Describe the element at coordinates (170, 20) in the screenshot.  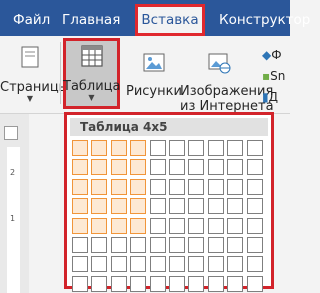
I see `tab-insert: Вставка` at that location.